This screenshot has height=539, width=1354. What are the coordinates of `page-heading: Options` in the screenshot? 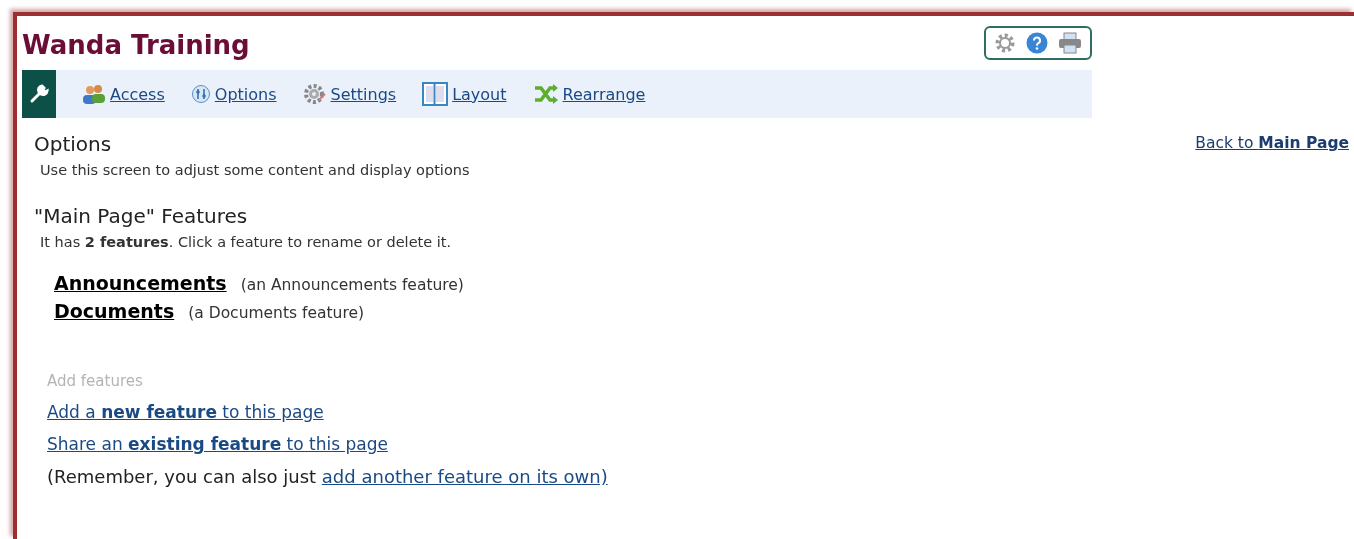 It's located at (73, 144).